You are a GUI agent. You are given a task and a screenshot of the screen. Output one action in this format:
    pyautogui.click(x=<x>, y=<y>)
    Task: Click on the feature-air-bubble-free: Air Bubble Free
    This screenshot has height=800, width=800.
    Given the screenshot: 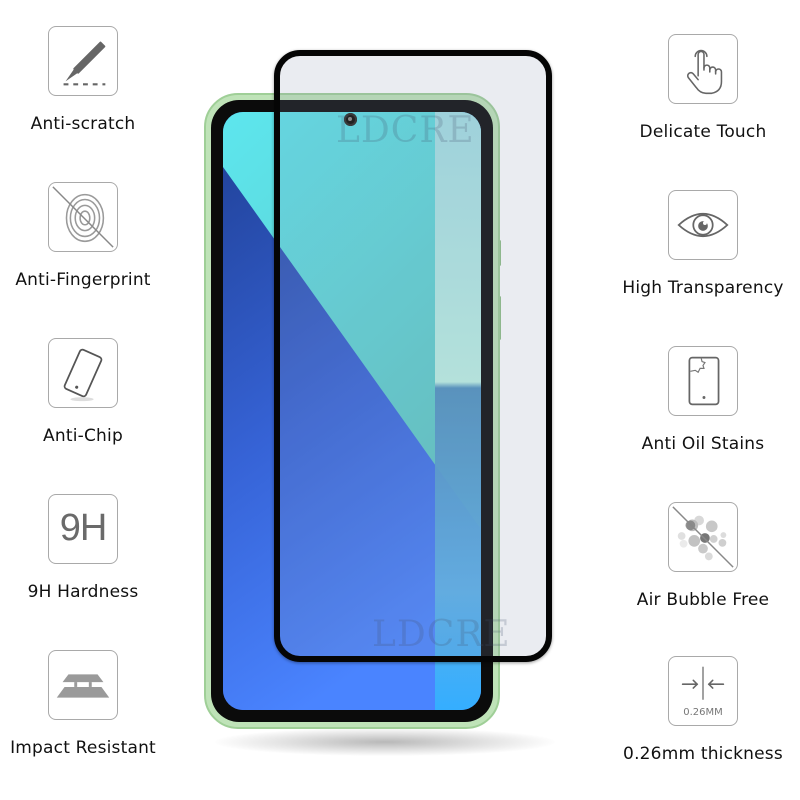 What is the action you would take?
    pyautogui.click(x=703, y=556)
    